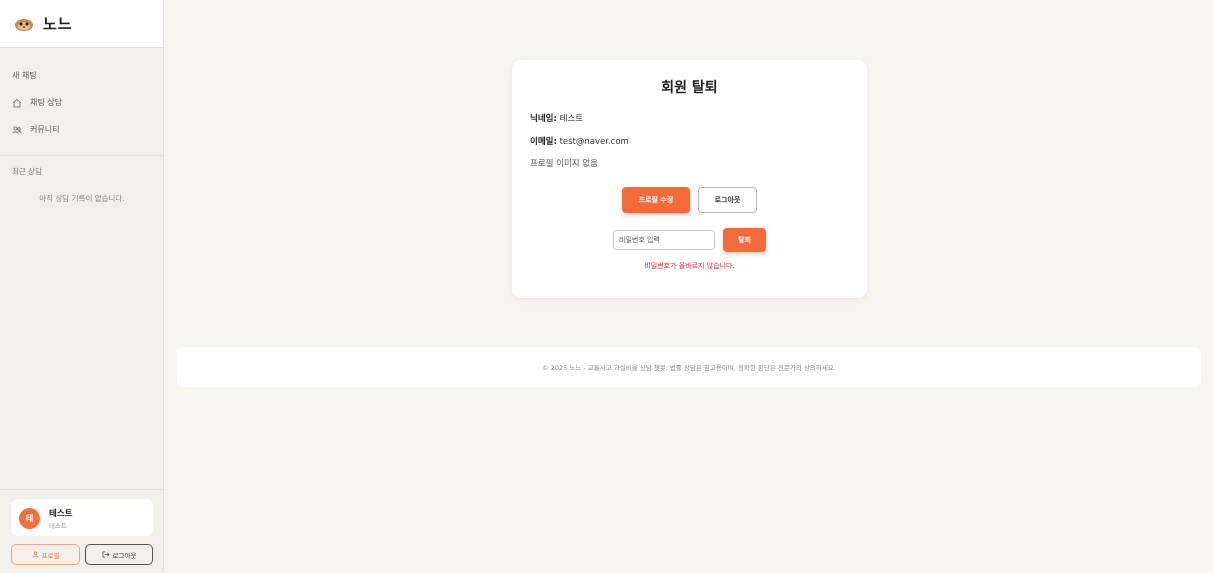  Describe the element at coordinates (24, 75) in the screenshot. I see `new-chat-link: 새 채팅` at that location.